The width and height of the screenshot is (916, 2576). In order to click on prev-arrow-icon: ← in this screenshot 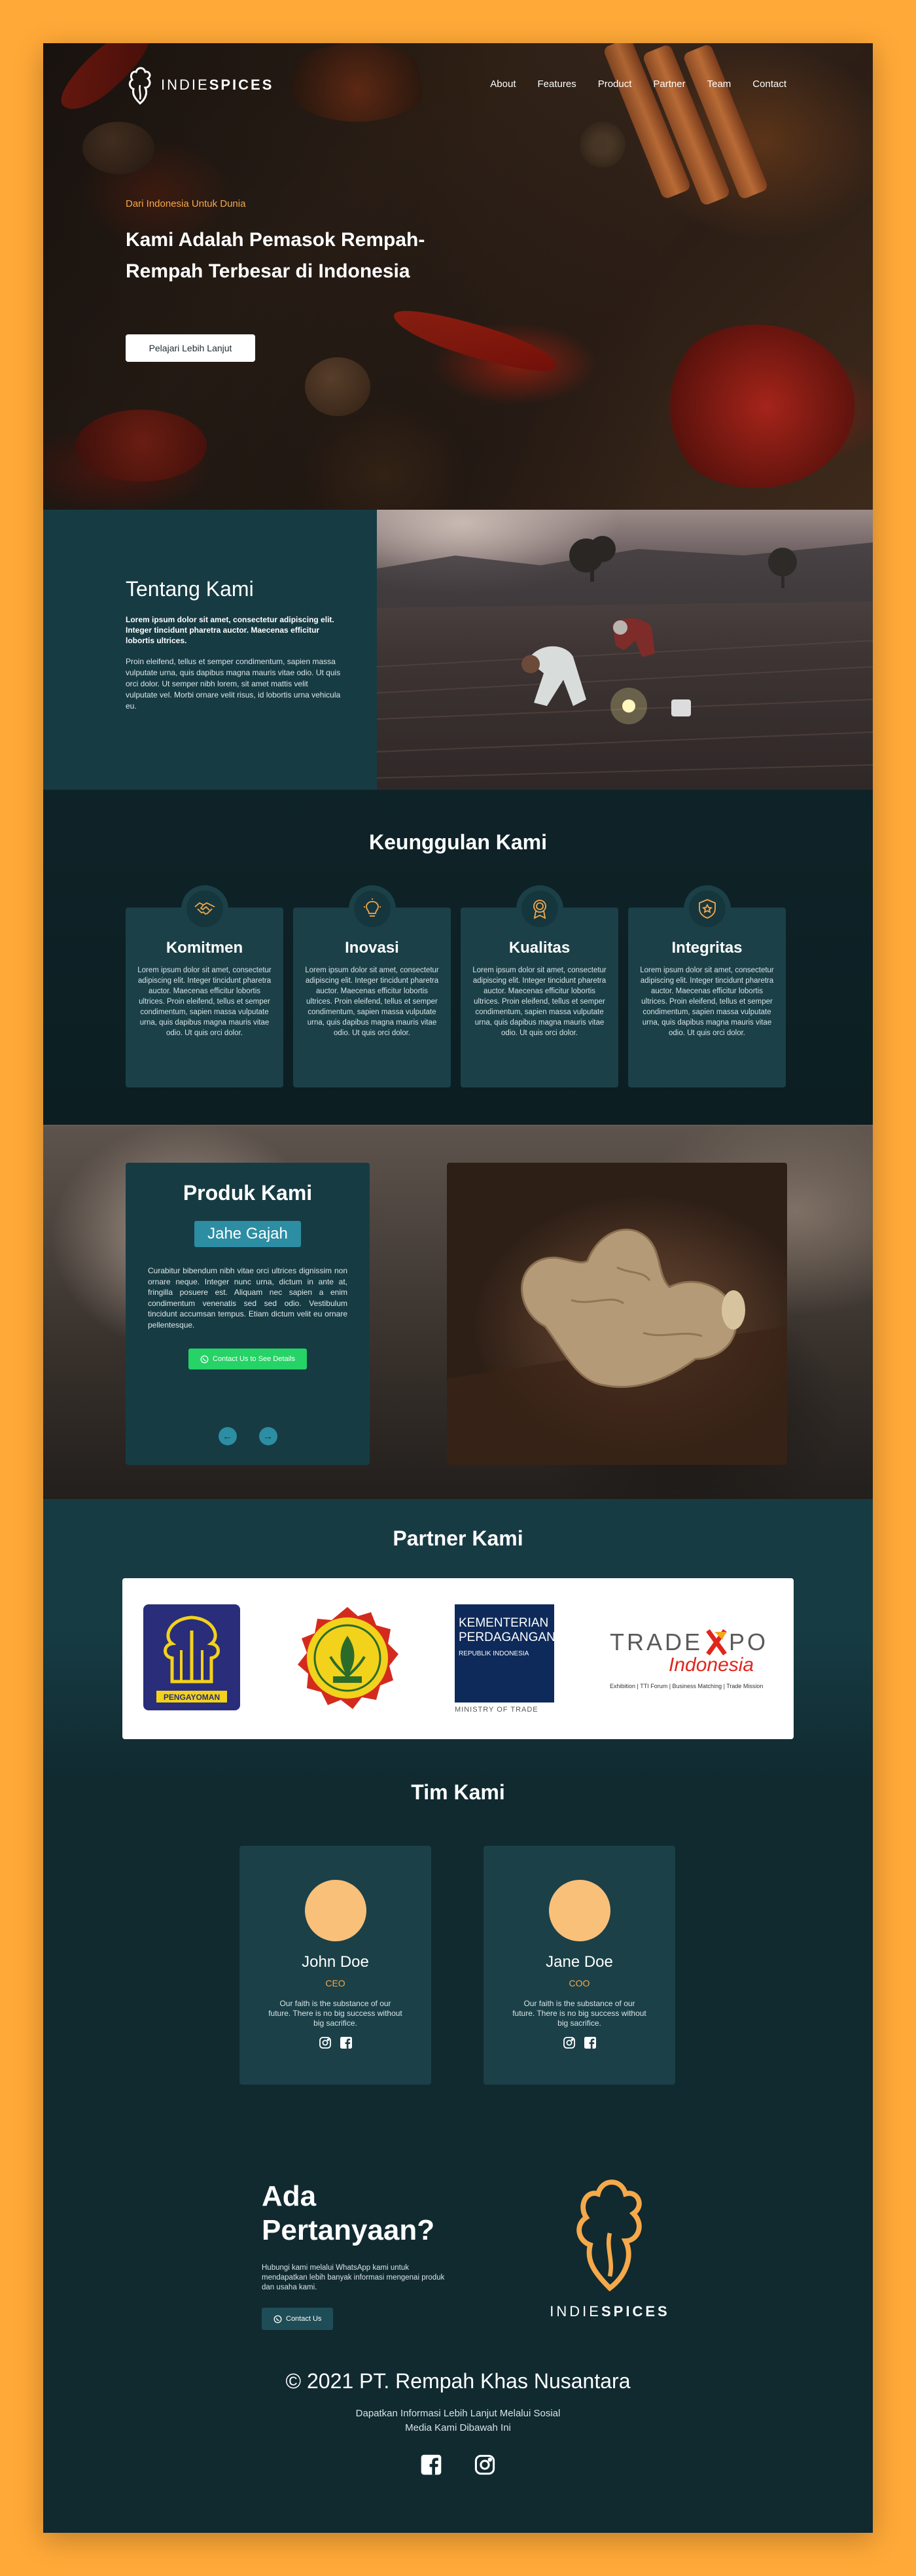, I will do `click(227, 1436)`.